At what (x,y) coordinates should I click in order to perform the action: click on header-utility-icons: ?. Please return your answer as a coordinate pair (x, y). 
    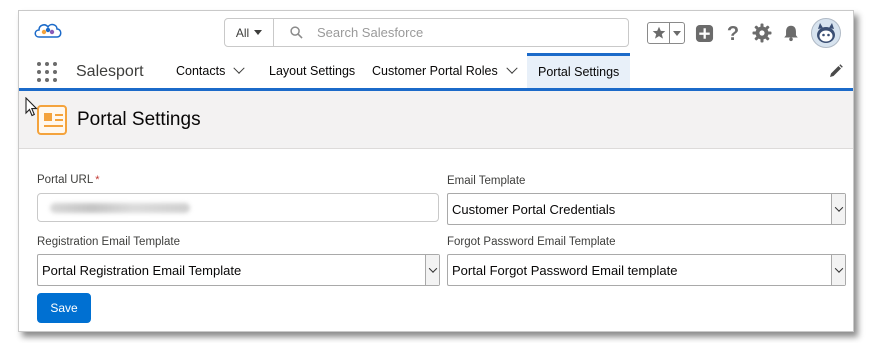
    Looking at the image, I should click on (744, 33).